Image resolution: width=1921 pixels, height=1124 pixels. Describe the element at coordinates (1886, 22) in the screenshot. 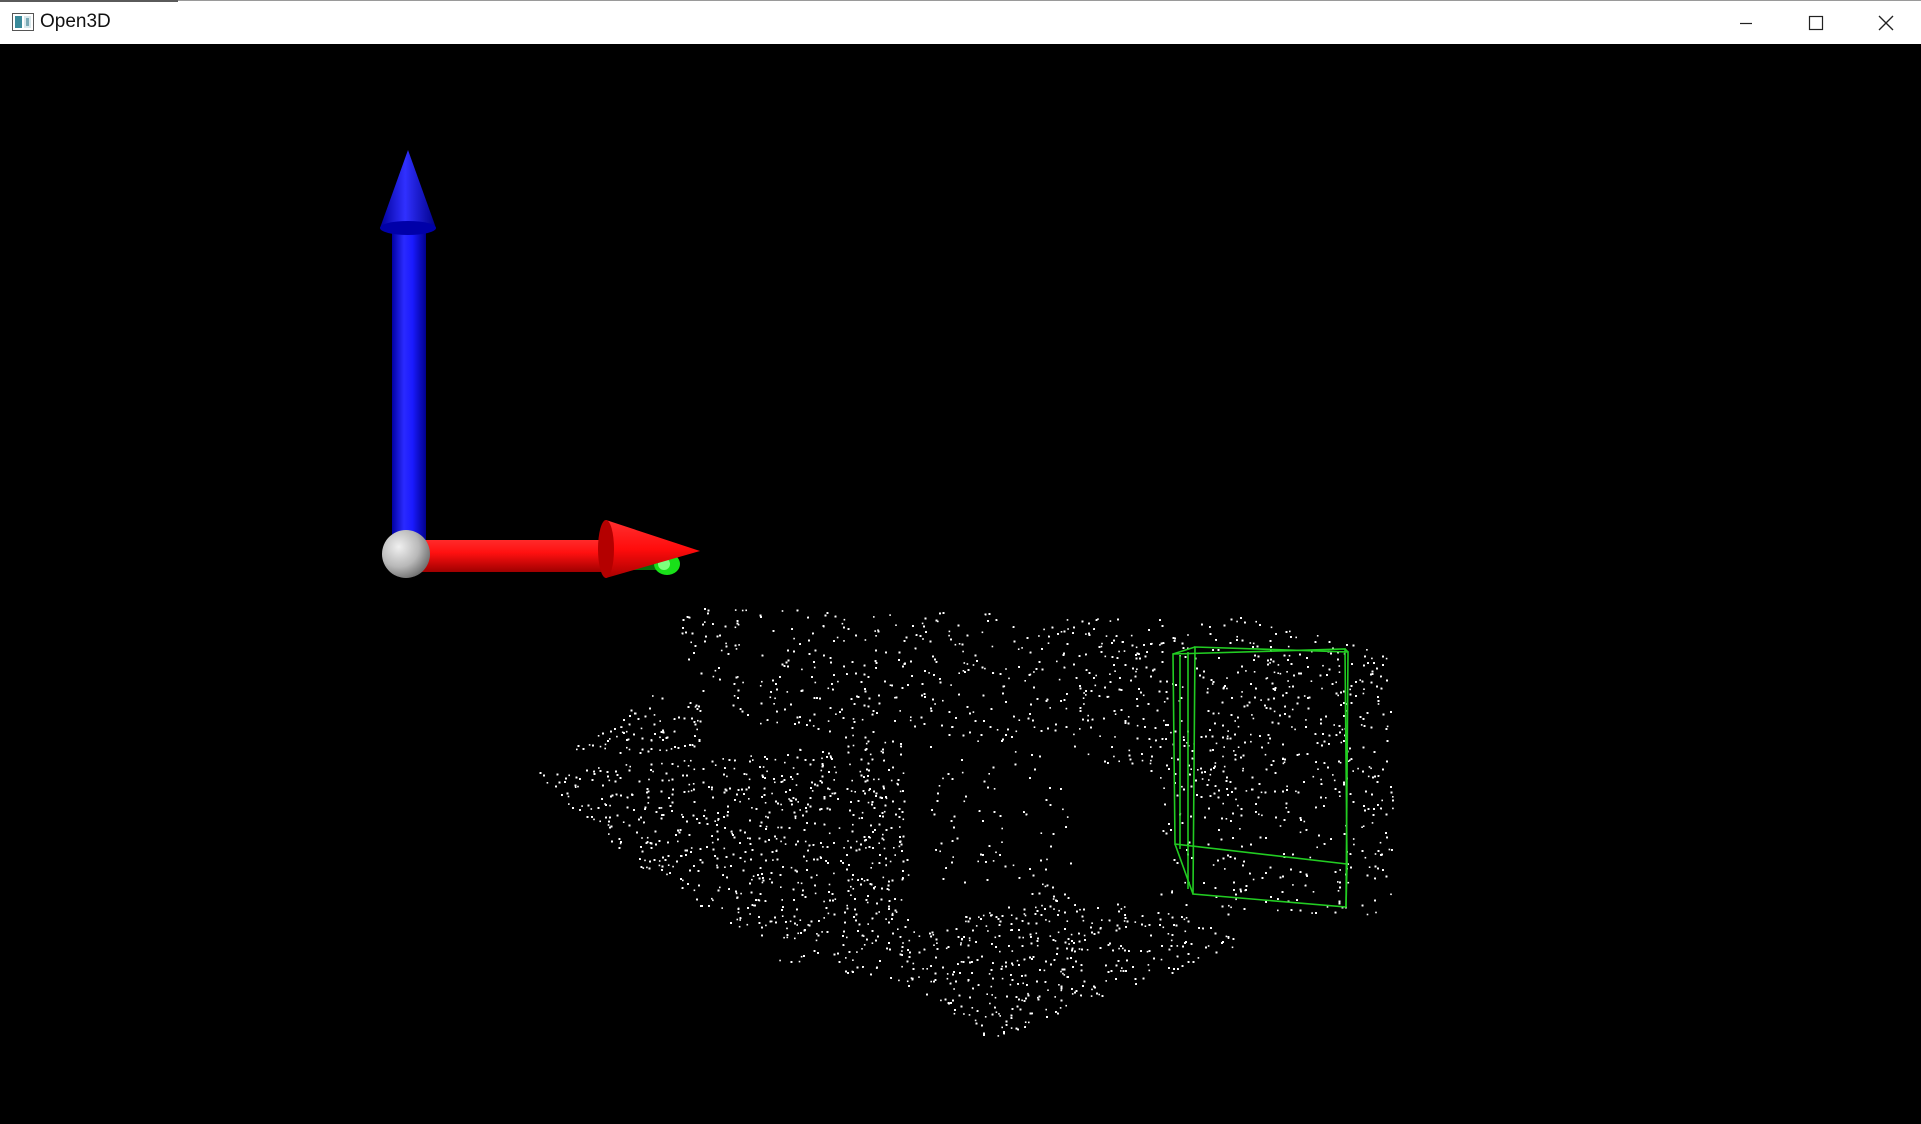

I see `close-button` at that location.